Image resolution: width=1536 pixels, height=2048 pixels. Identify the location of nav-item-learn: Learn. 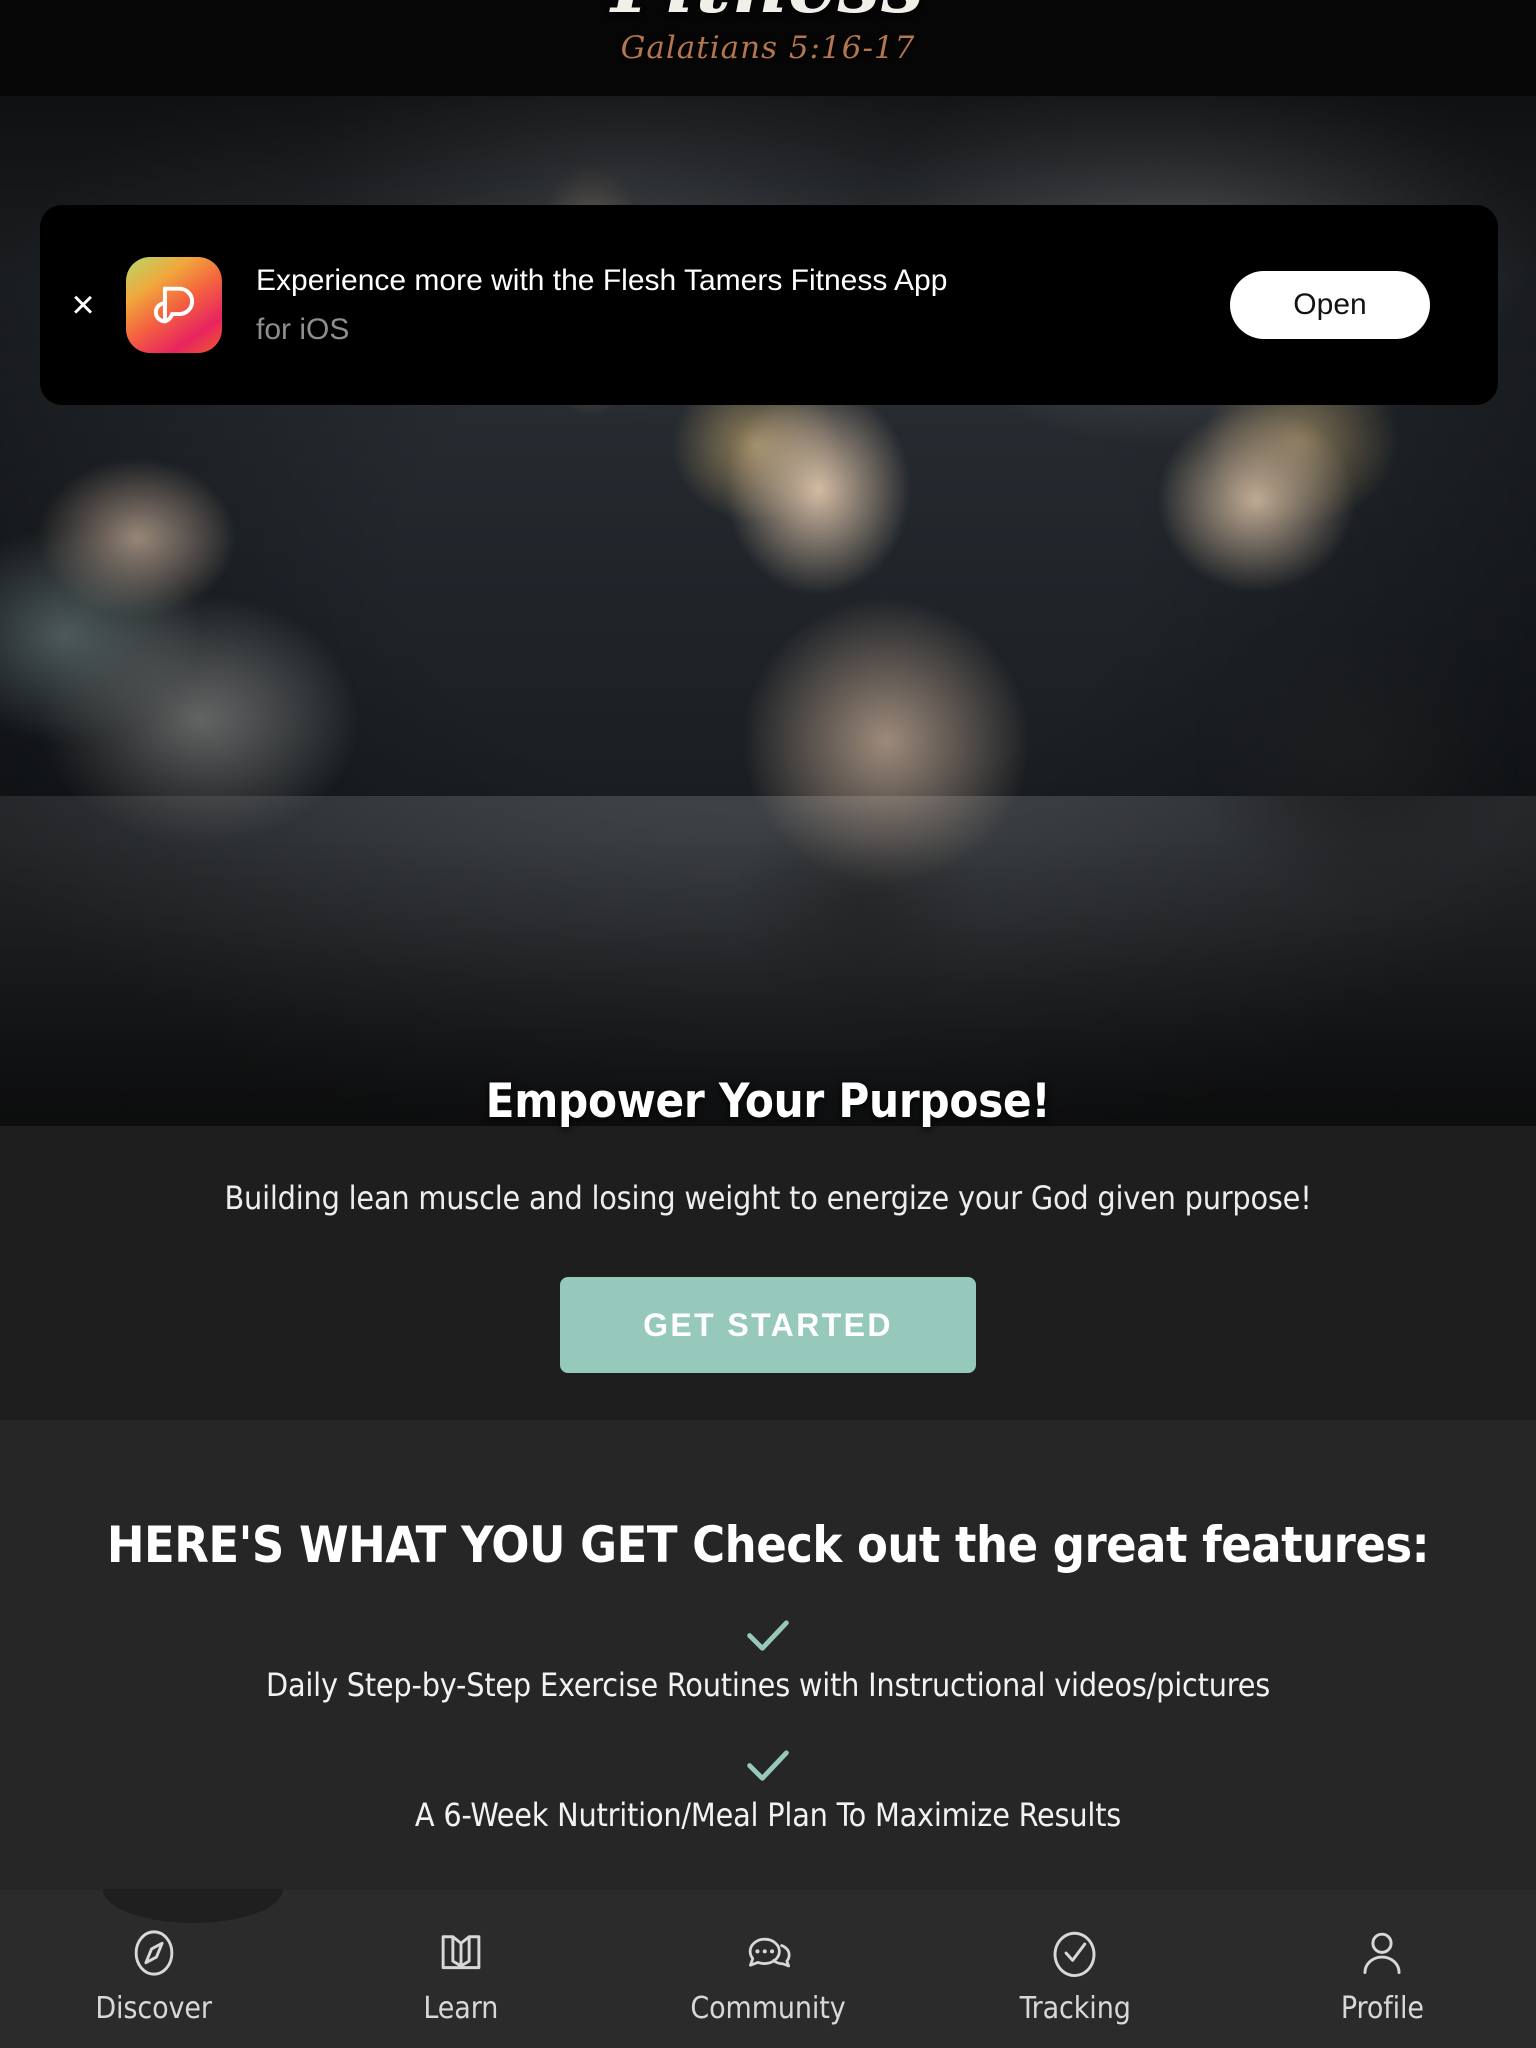
(460, 1969).